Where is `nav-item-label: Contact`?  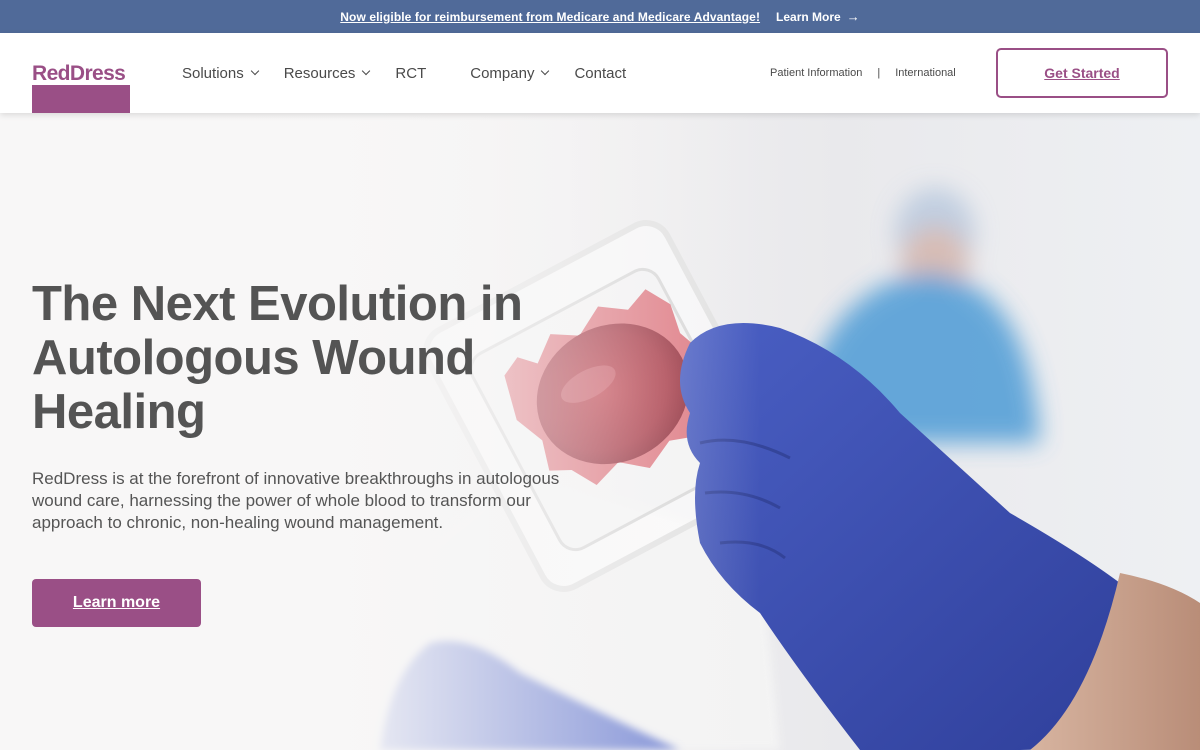 nav-item-label: Contact is located at coordinates (600, 73).